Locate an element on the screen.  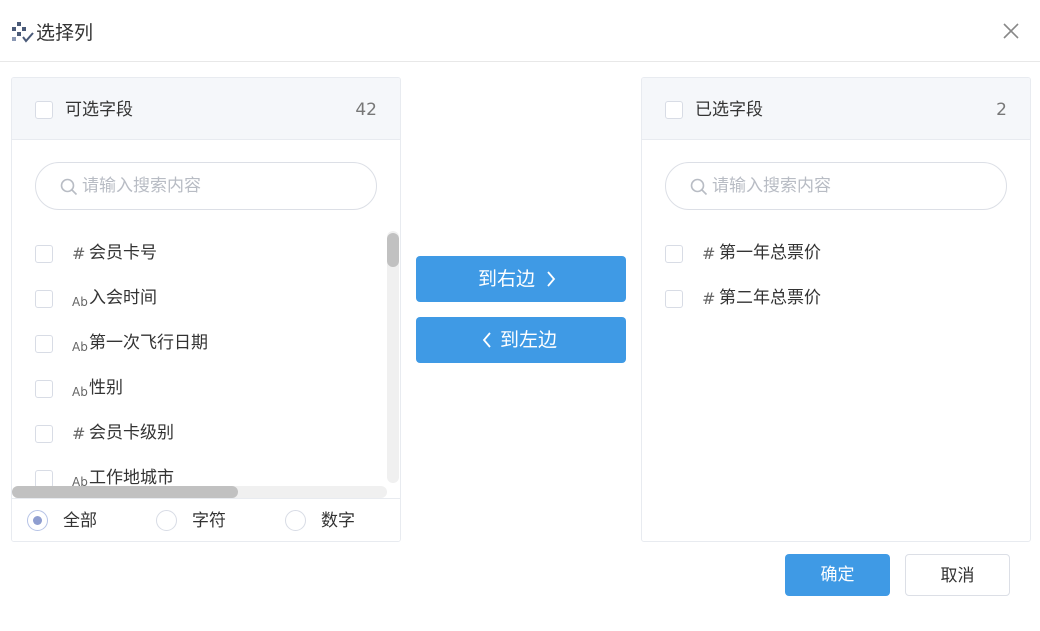
available-search-box is located at coordinates (206, 186).